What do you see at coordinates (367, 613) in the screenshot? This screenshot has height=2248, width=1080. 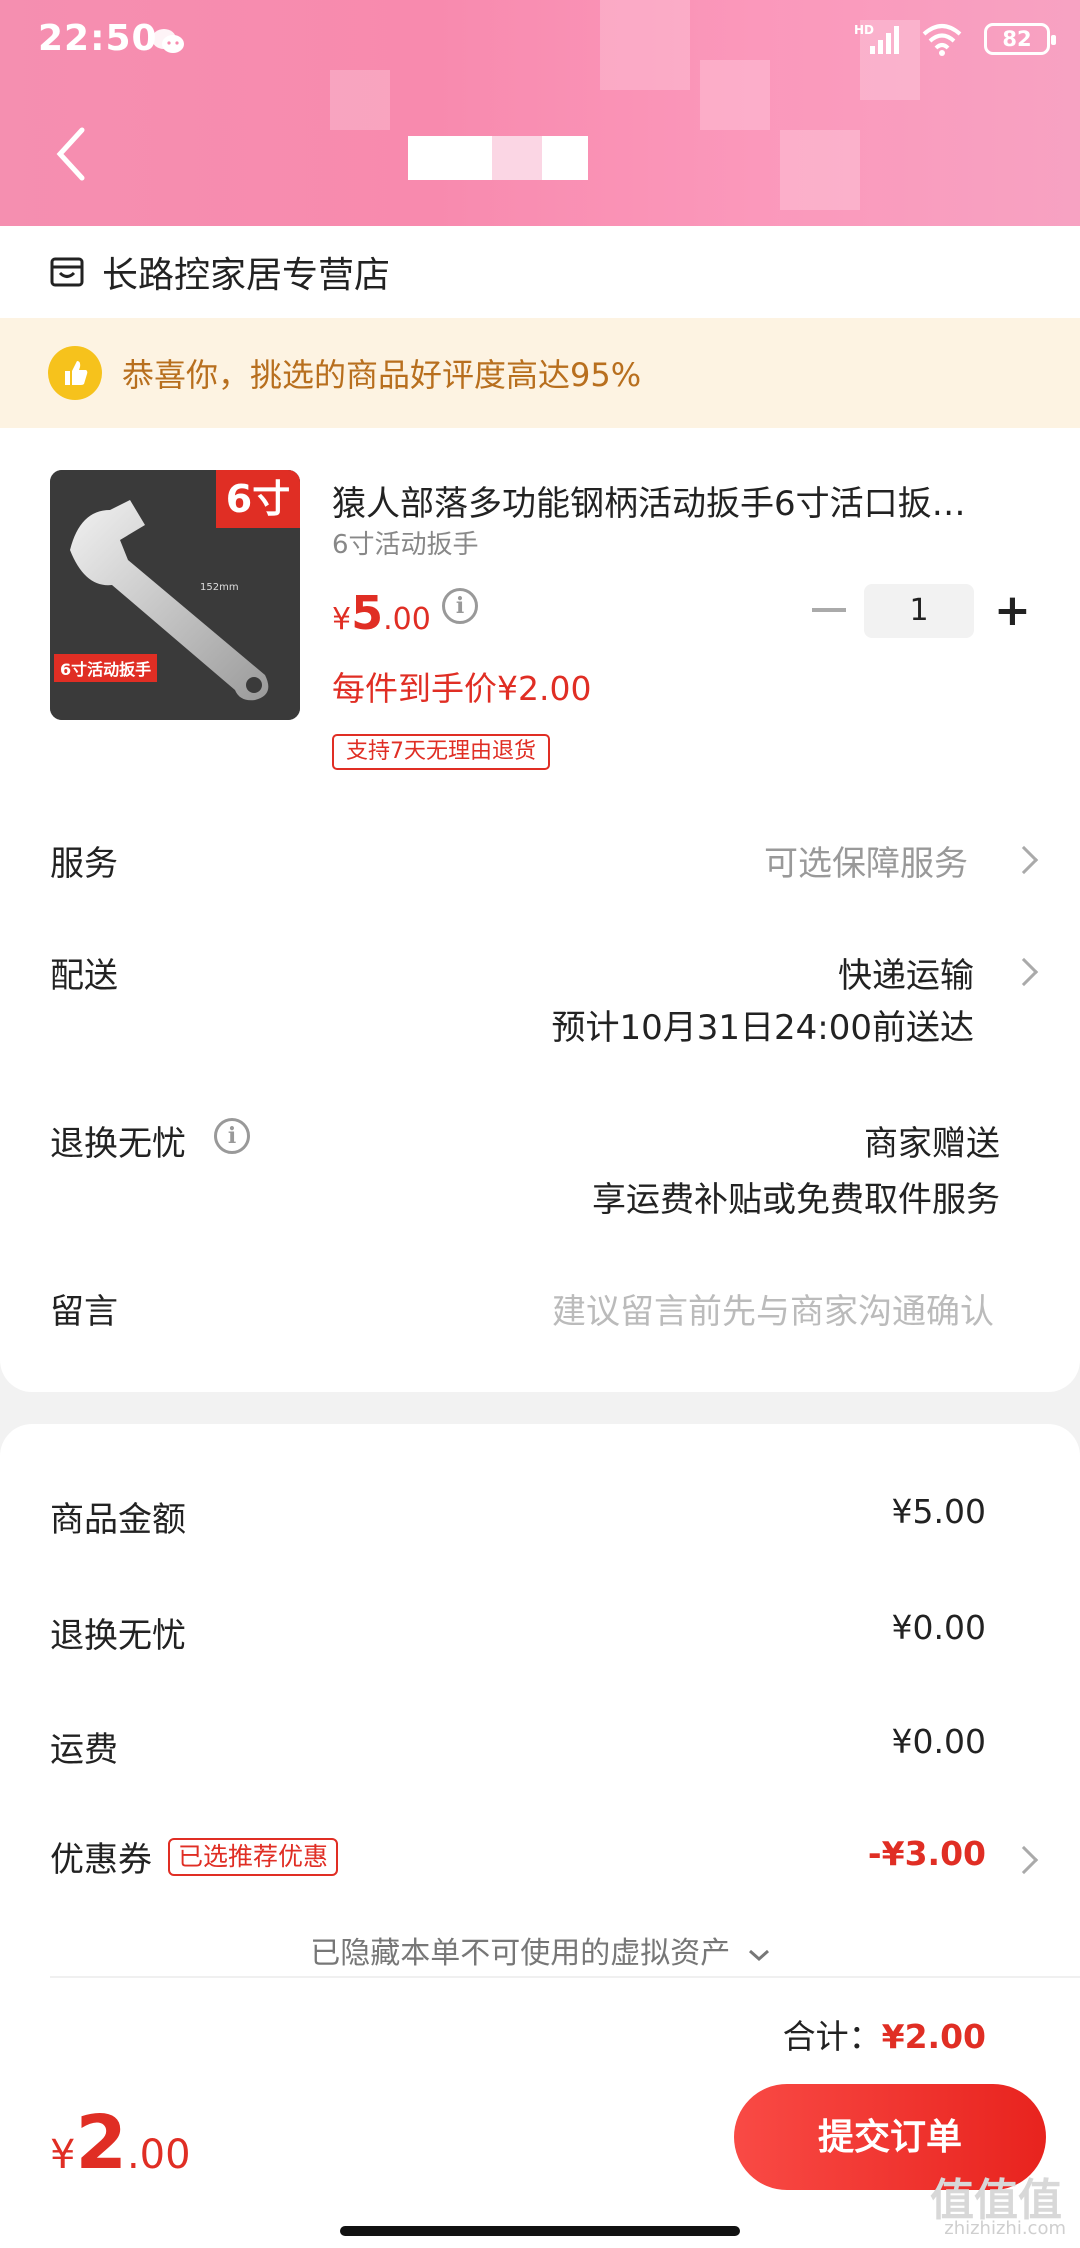 I see `price-int: 5` at bounding box center [367, 613].